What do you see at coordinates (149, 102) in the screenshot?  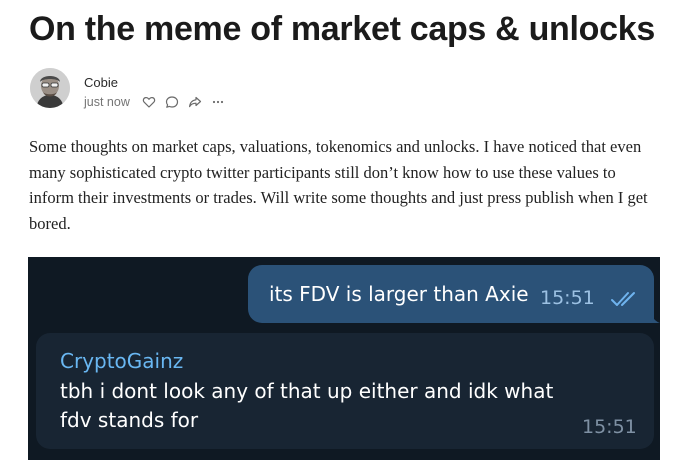 I see `heart-icon` at bounding box center [149, 102].